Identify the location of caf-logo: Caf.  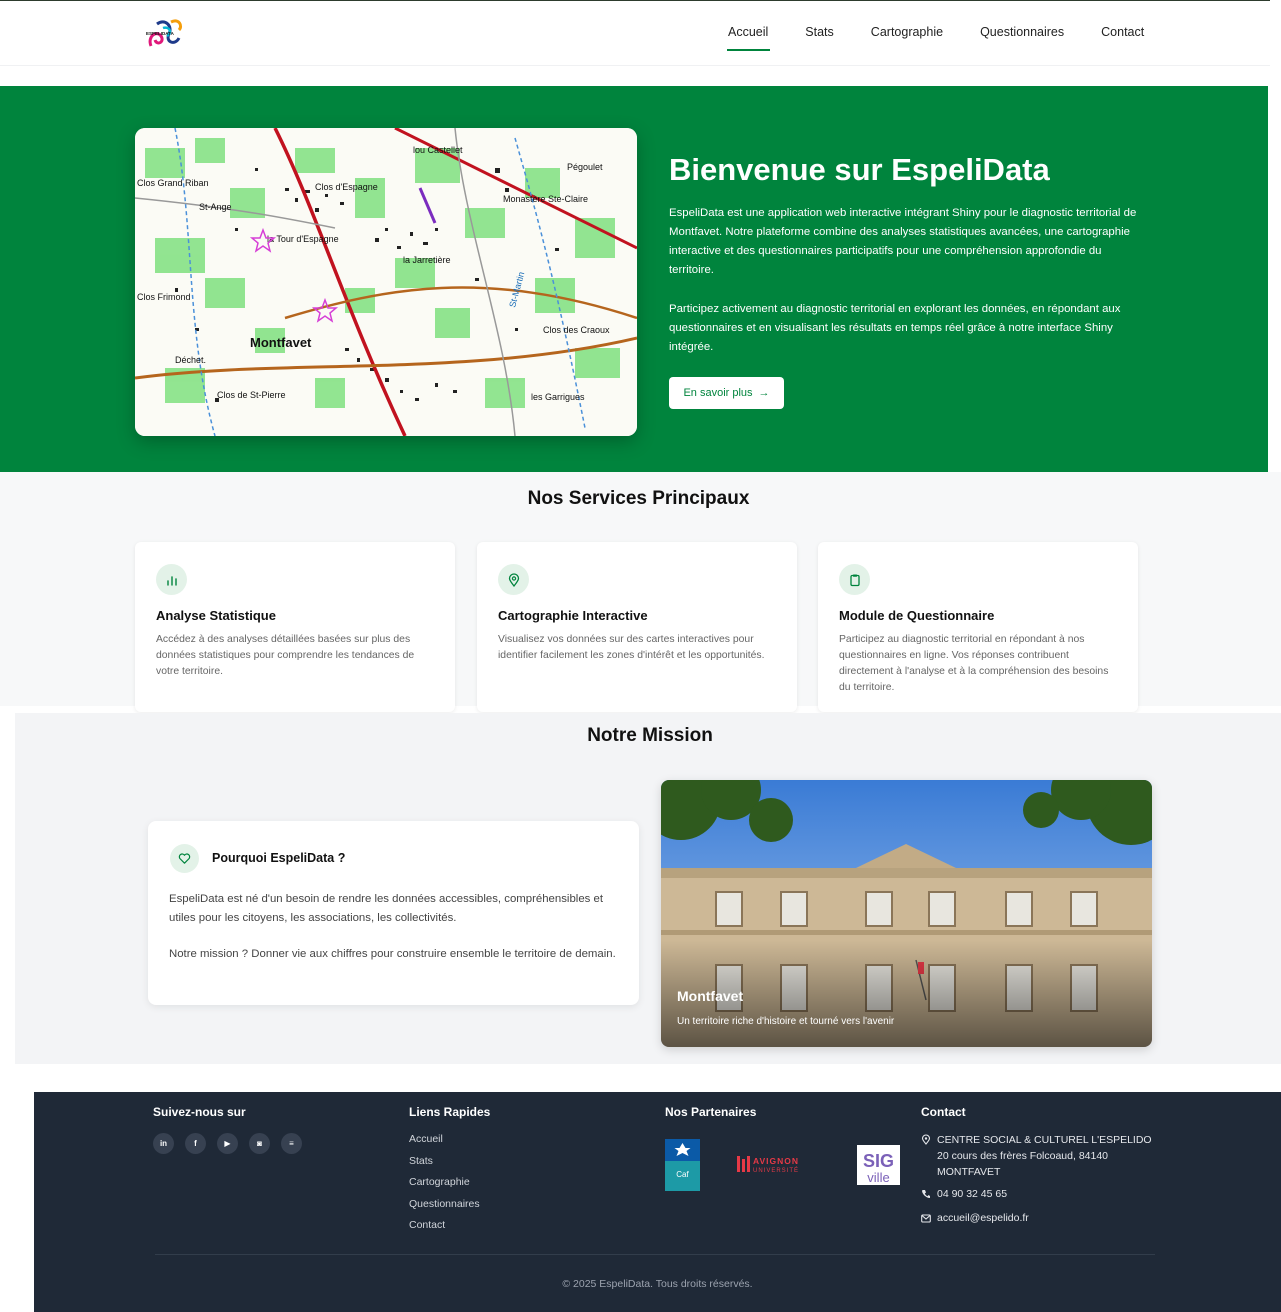
(682, 1165).